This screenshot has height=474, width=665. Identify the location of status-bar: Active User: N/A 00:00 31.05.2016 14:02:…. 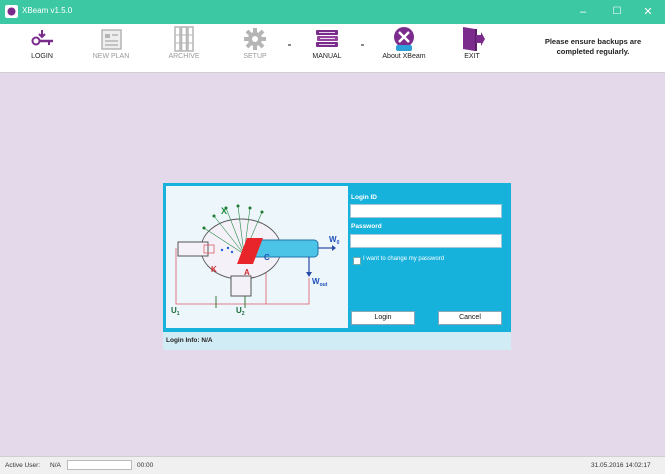
(332, 465).